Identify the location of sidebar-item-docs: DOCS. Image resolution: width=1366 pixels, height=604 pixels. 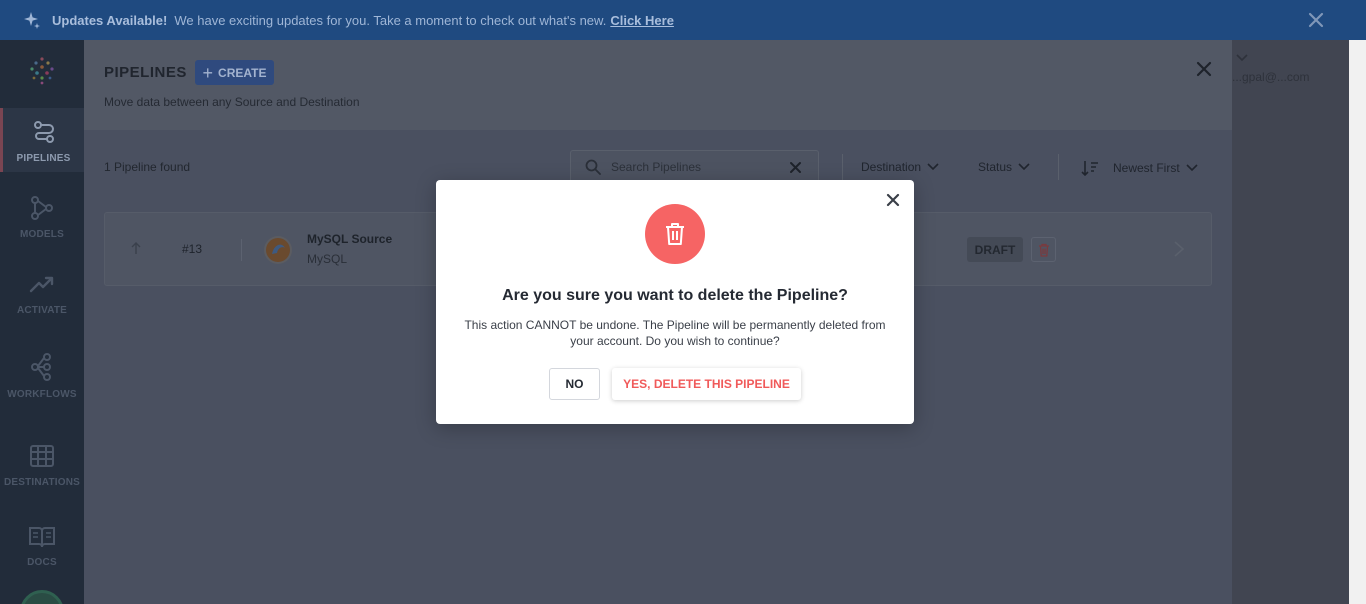
(42, 544).